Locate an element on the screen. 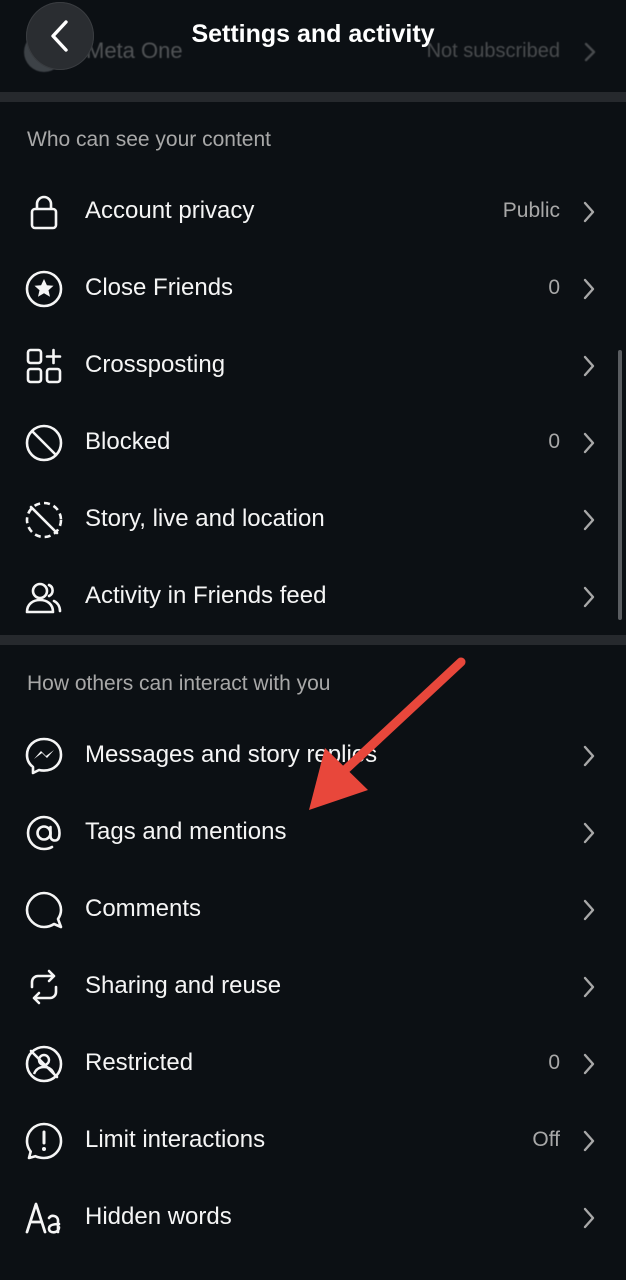  friends-icon is located at coordinates (44, 597).